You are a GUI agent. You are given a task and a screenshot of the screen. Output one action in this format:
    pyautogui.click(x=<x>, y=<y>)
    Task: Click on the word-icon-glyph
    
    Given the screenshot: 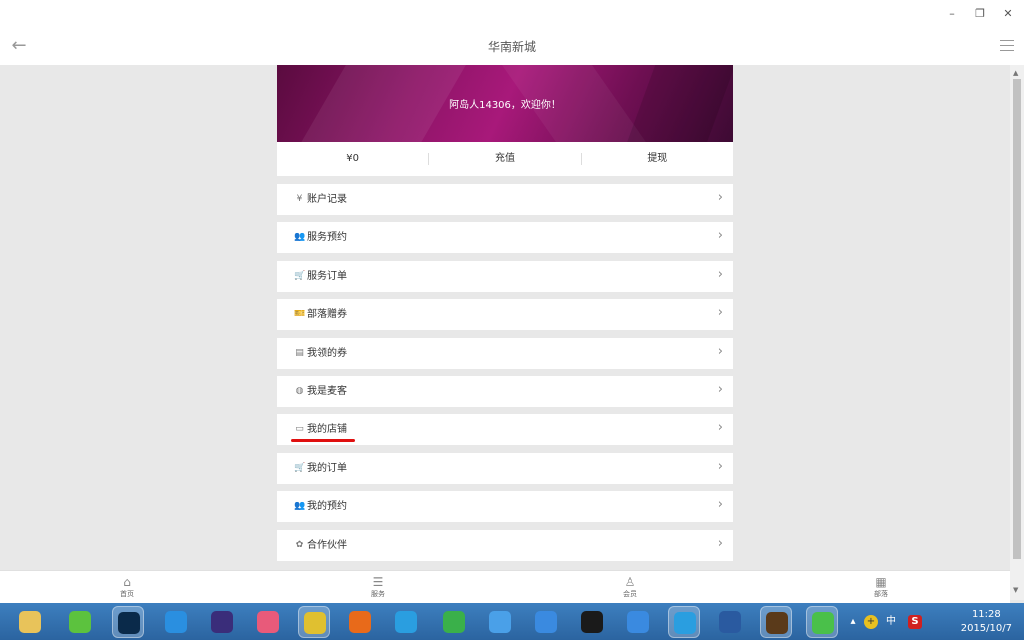 What is the action you would take?
    pyautogui.click(x=730, y=622)
    